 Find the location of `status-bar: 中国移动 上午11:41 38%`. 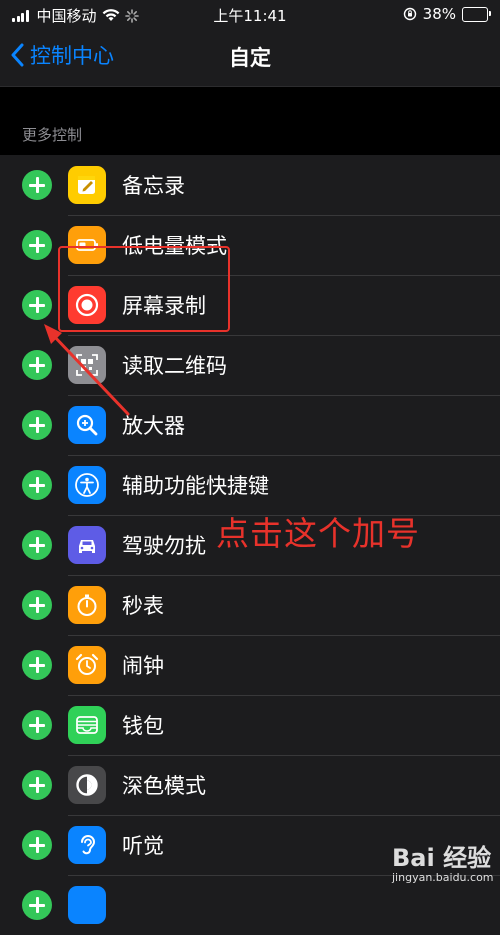

status-bar: 中国移动 上午11:41 38% is located at coordinates (250, 14).